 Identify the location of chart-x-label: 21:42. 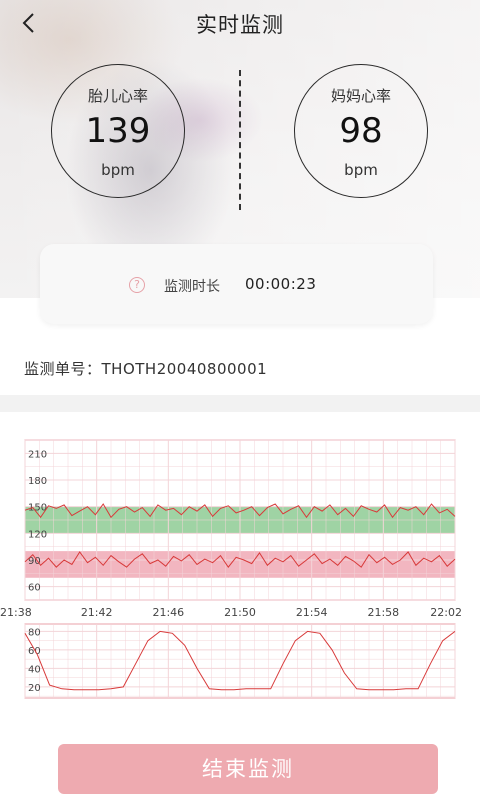
(97, 612).